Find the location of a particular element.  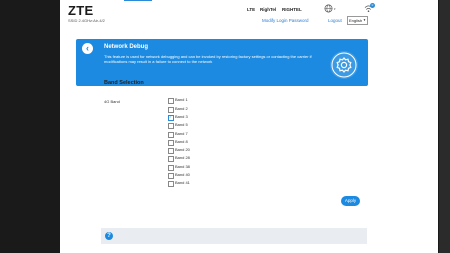

scrollbar-track is located at coordinates (444, 126).